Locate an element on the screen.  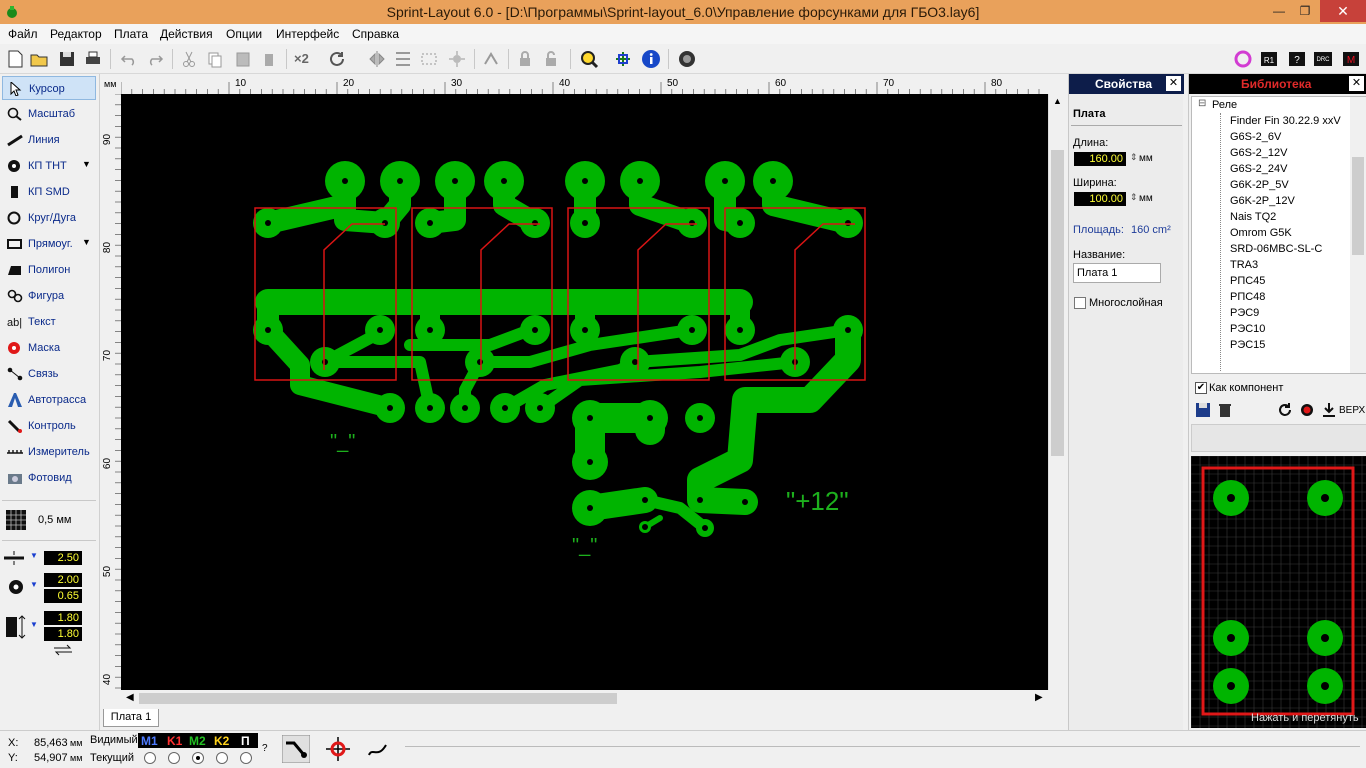
menu-edit: Редактор is located at coordinates (76, 34).